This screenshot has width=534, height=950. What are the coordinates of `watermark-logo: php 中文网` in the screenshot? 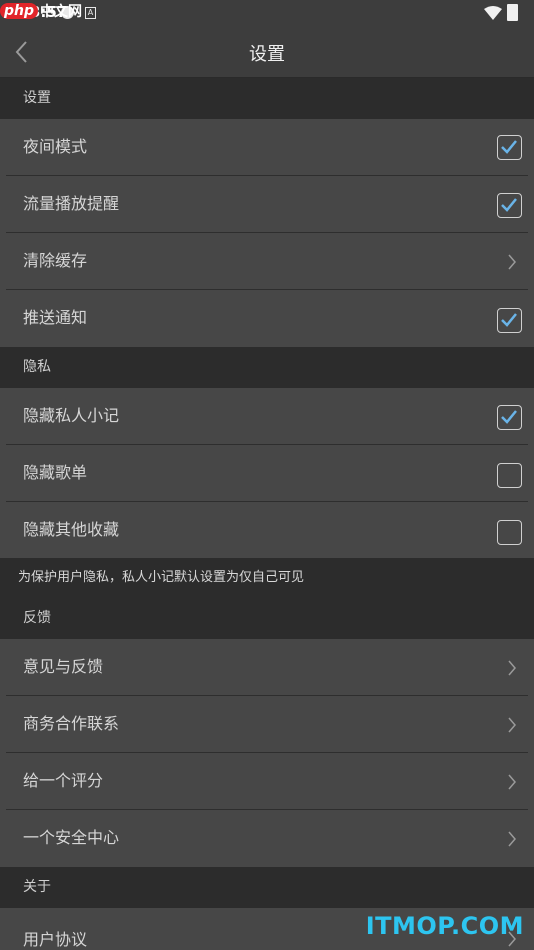 It's located at (41, 11).